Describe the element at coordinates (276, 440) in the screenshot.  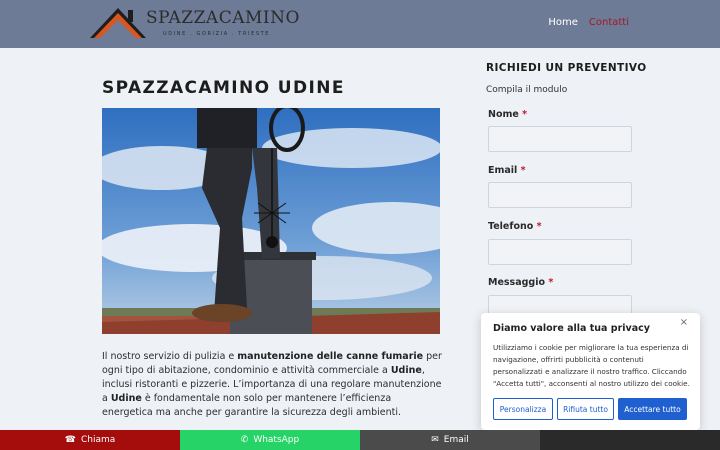
I see `whatsapp-label: WhatsApp` at that location.